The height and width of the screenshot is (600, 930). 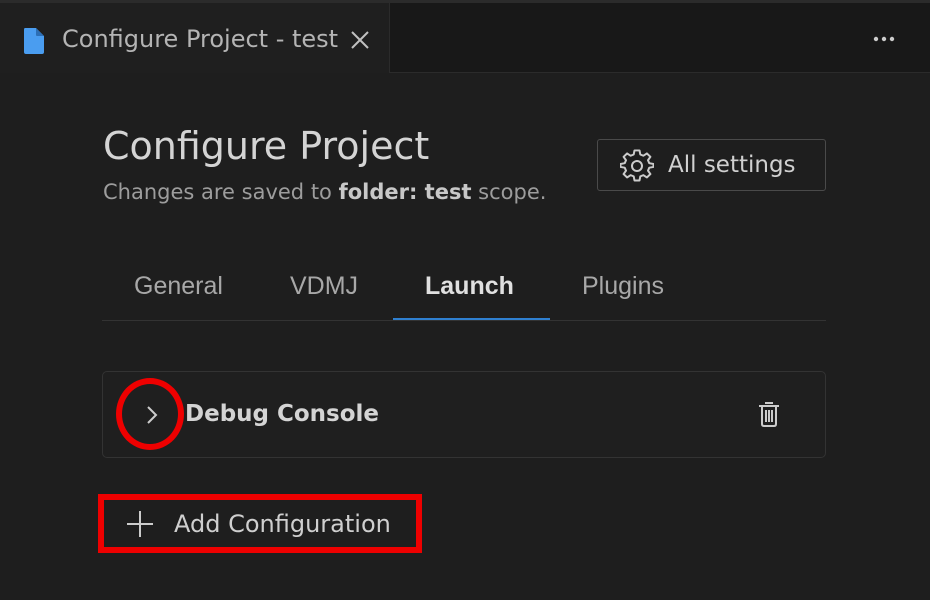 I want to click on add-configuration-label: Add Configuration, so click(x=282, y=524).